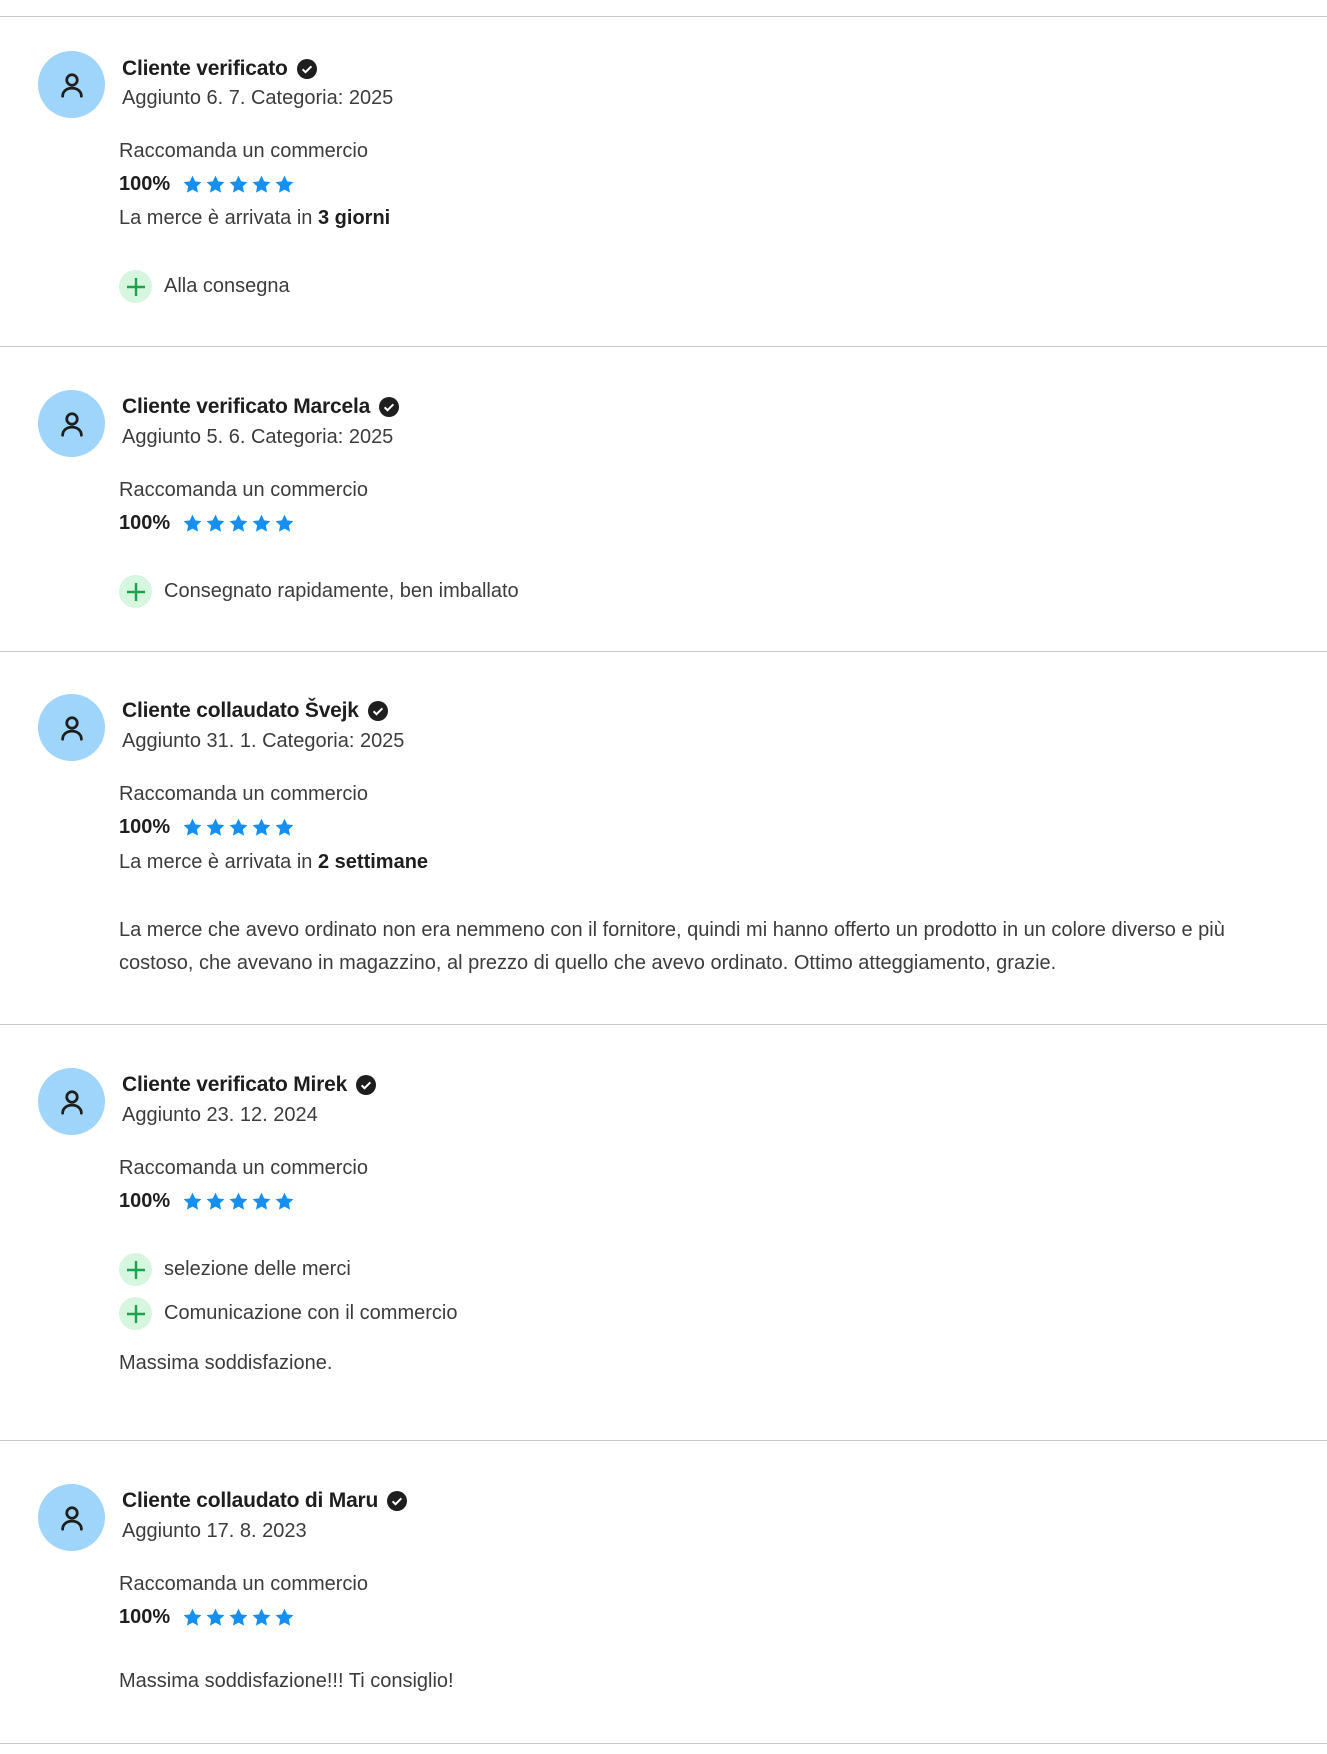  I want to click on author-line: Cliente collaudato Švejk, so click(255, 711).